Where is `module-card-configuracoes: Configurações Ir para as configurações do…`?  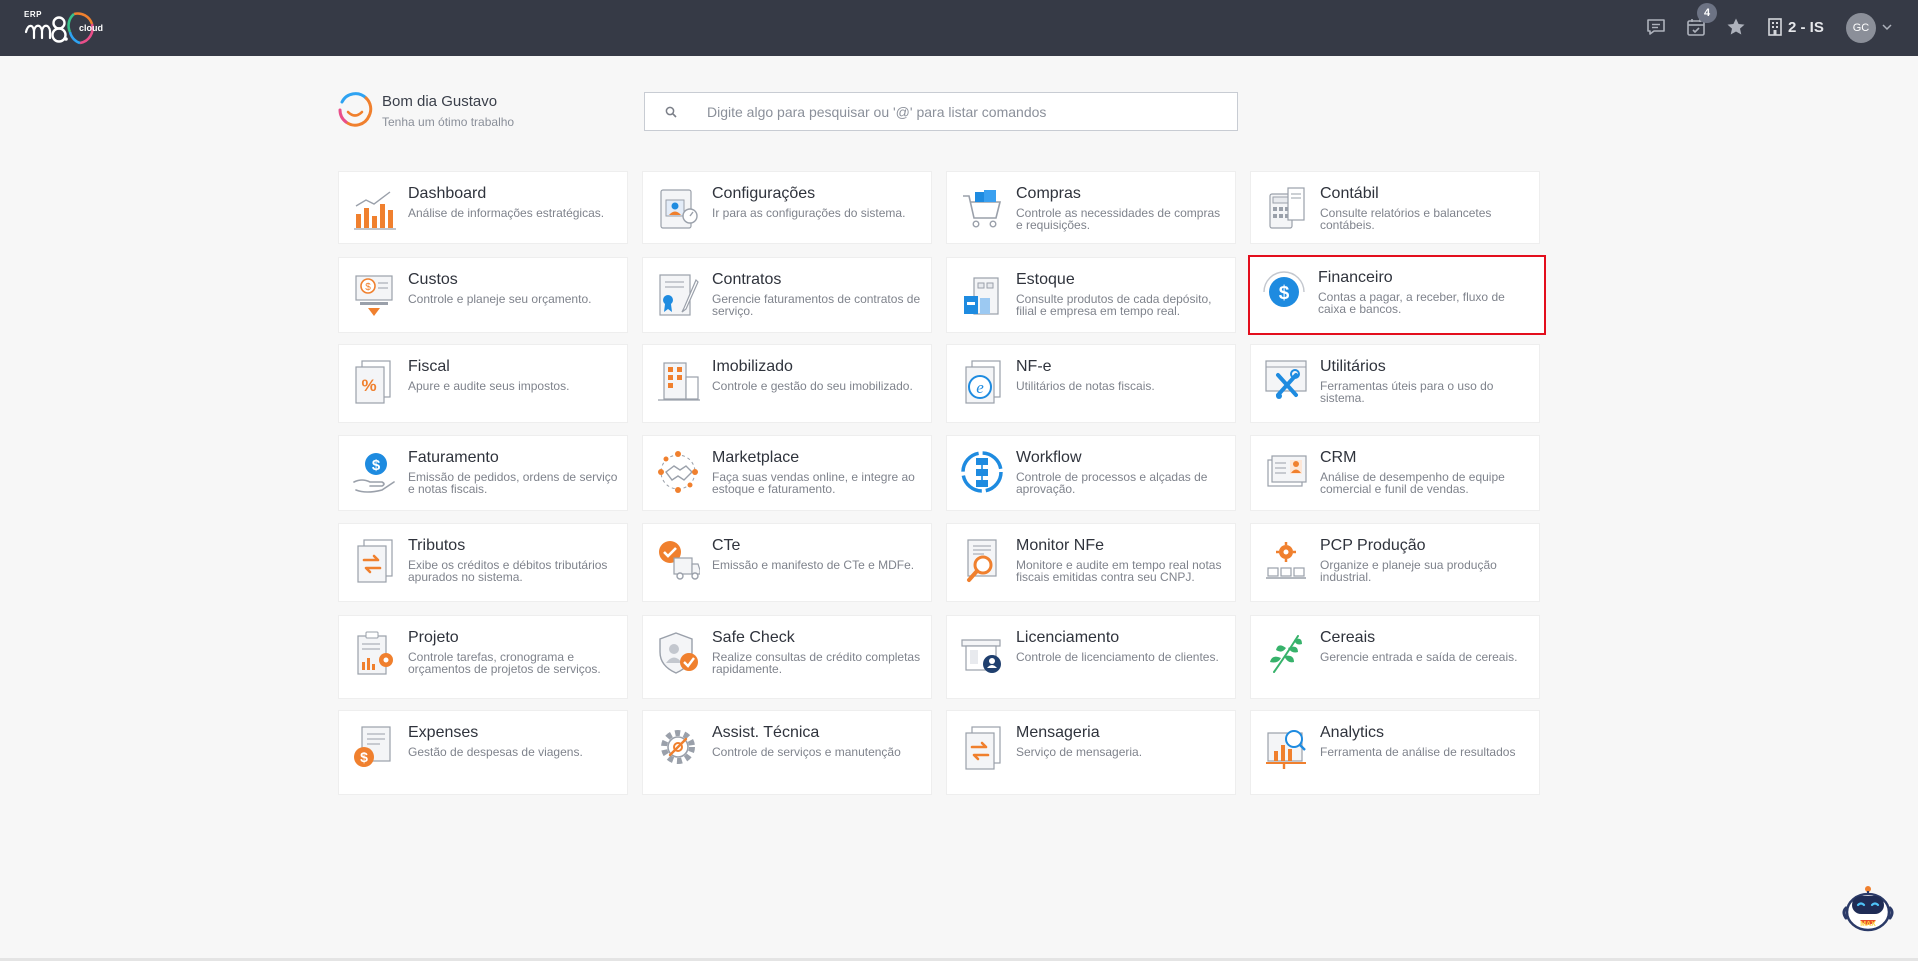
module-card-configuracoes: Configurações Ir para as configurações do… is located at coordinates (787, 207).